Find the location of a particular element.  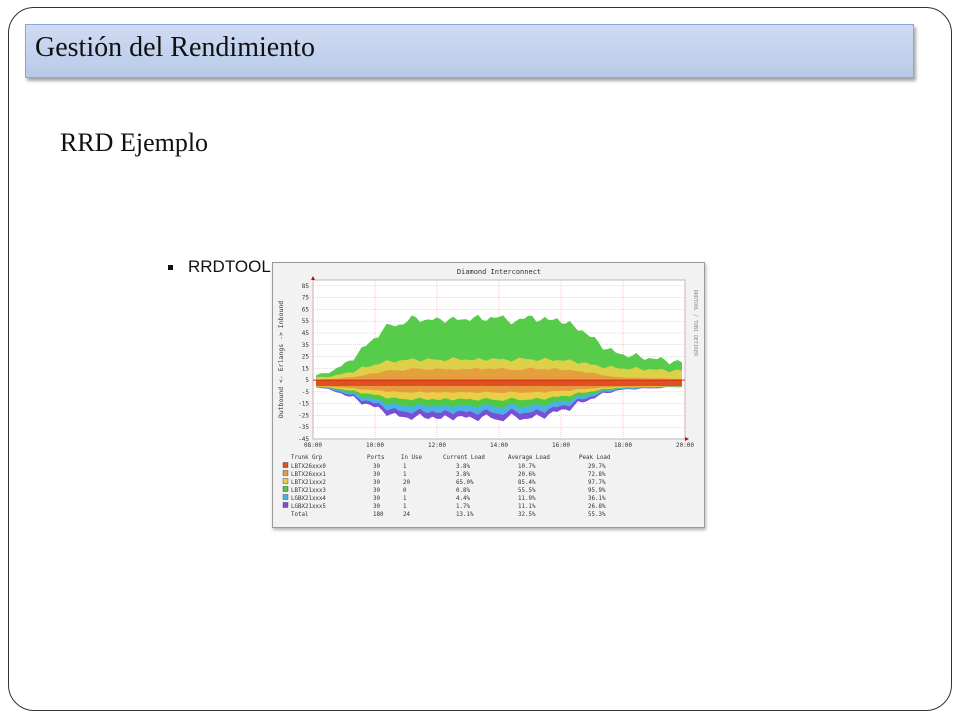

x-tick-label: 18:00 is located at coordinates (623, 445).